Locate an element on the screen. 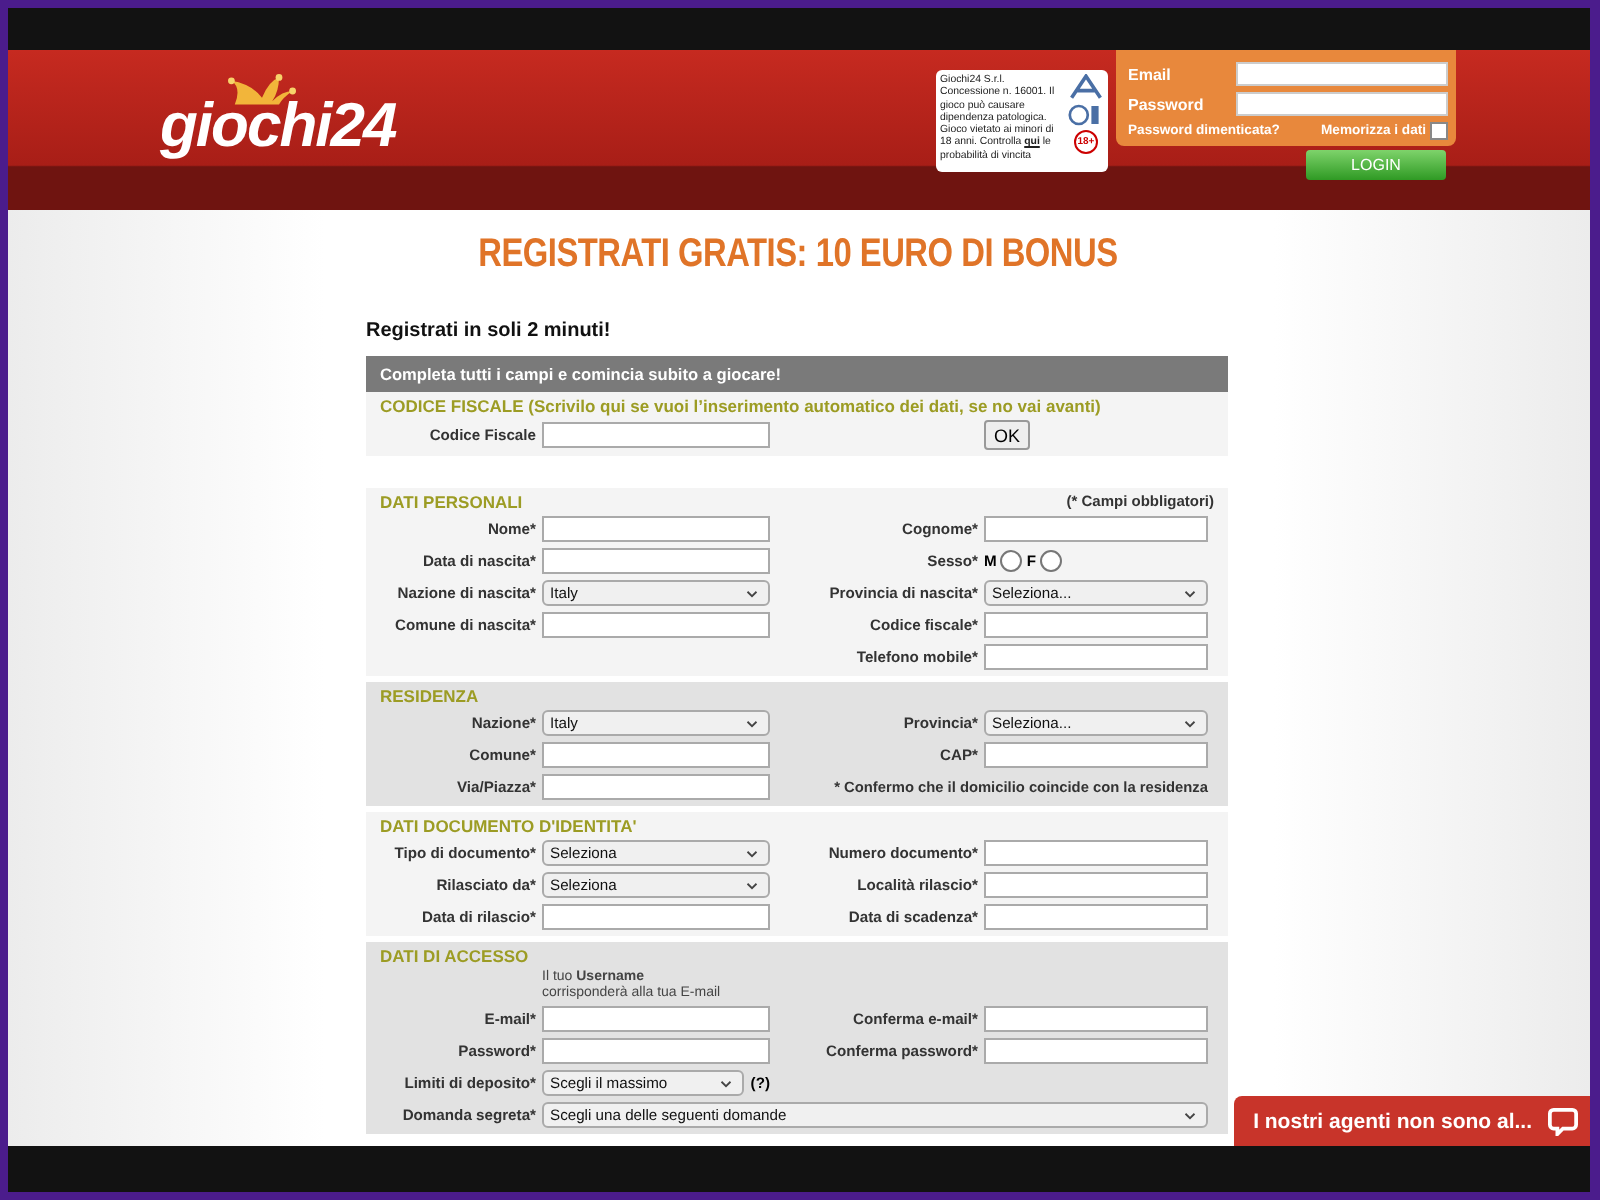  intro-heading: Registrati in soli 2 minuti! is located at coordinates (489, 331).